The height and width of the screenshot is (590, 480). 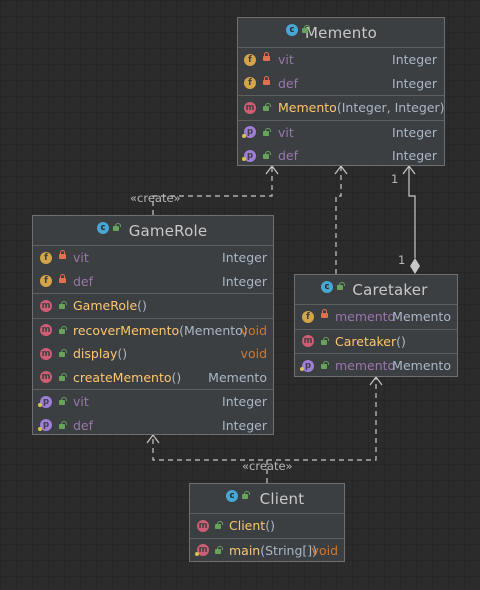 I want to click on method-name: Client, so click(x=247, y=525).